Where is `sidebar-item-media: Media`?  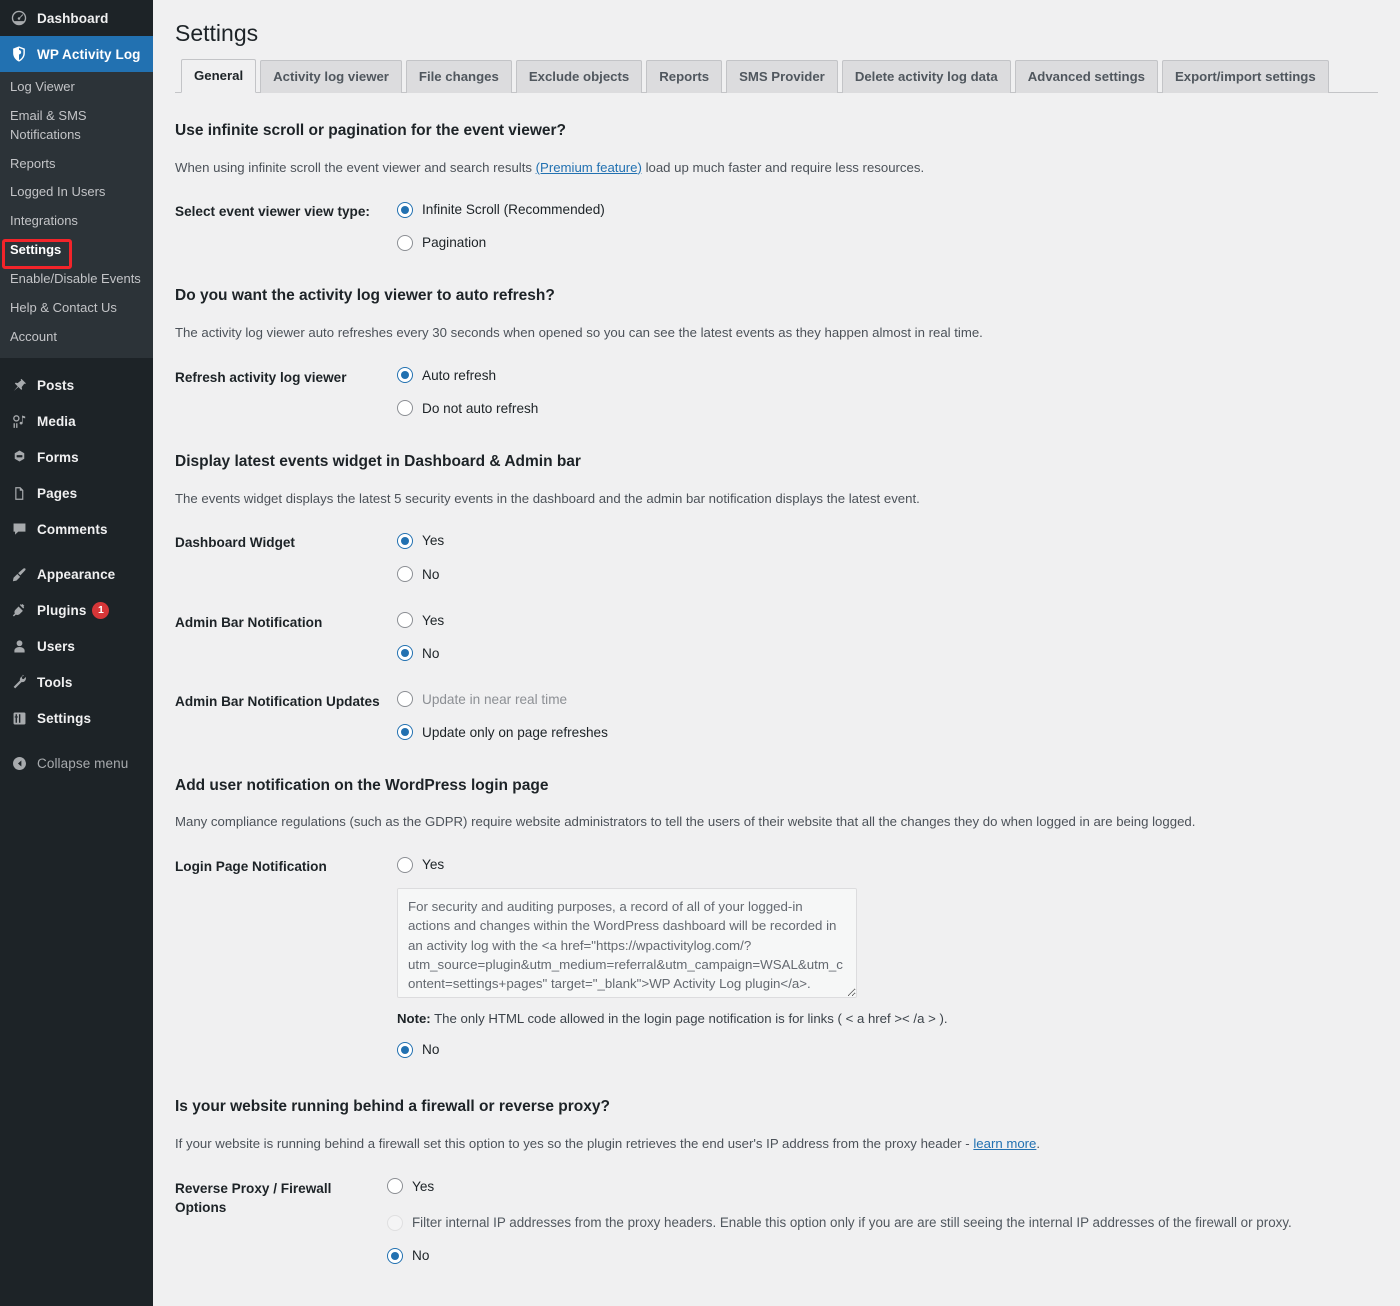
sidebar-item-media: Media is located at coordinates (76, 421).